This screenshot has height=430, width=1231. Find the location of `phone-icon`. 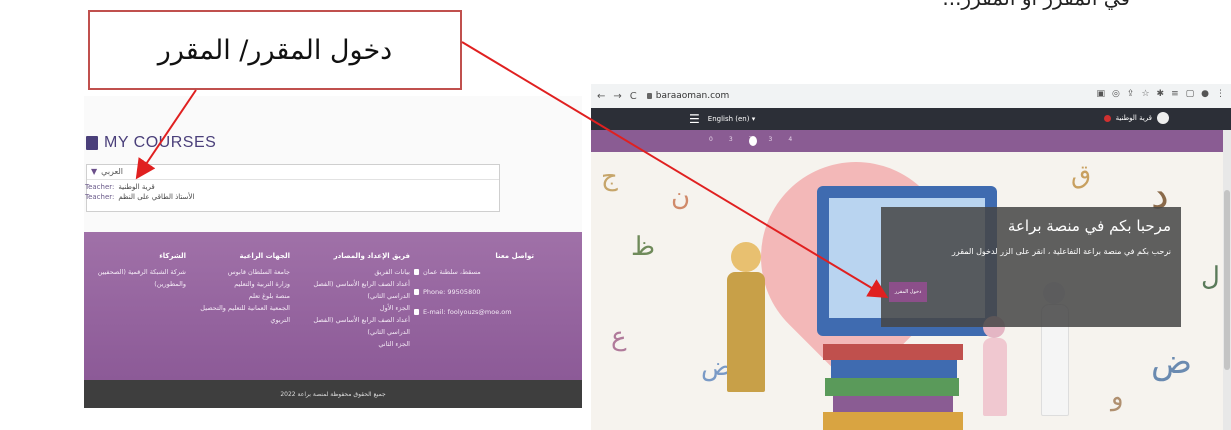

phone-icon is located at coordinates (416, 292).